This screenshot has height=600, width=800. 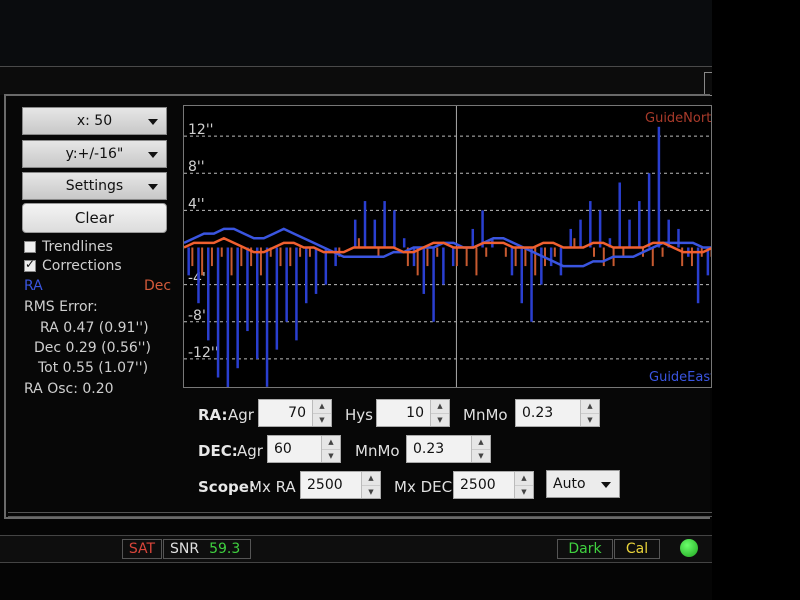 What do you see at coordinates (94, 154) in the screenshot?
I see `y-scale-dropdown: y:+/-16"` at bounding box center [94, 154].